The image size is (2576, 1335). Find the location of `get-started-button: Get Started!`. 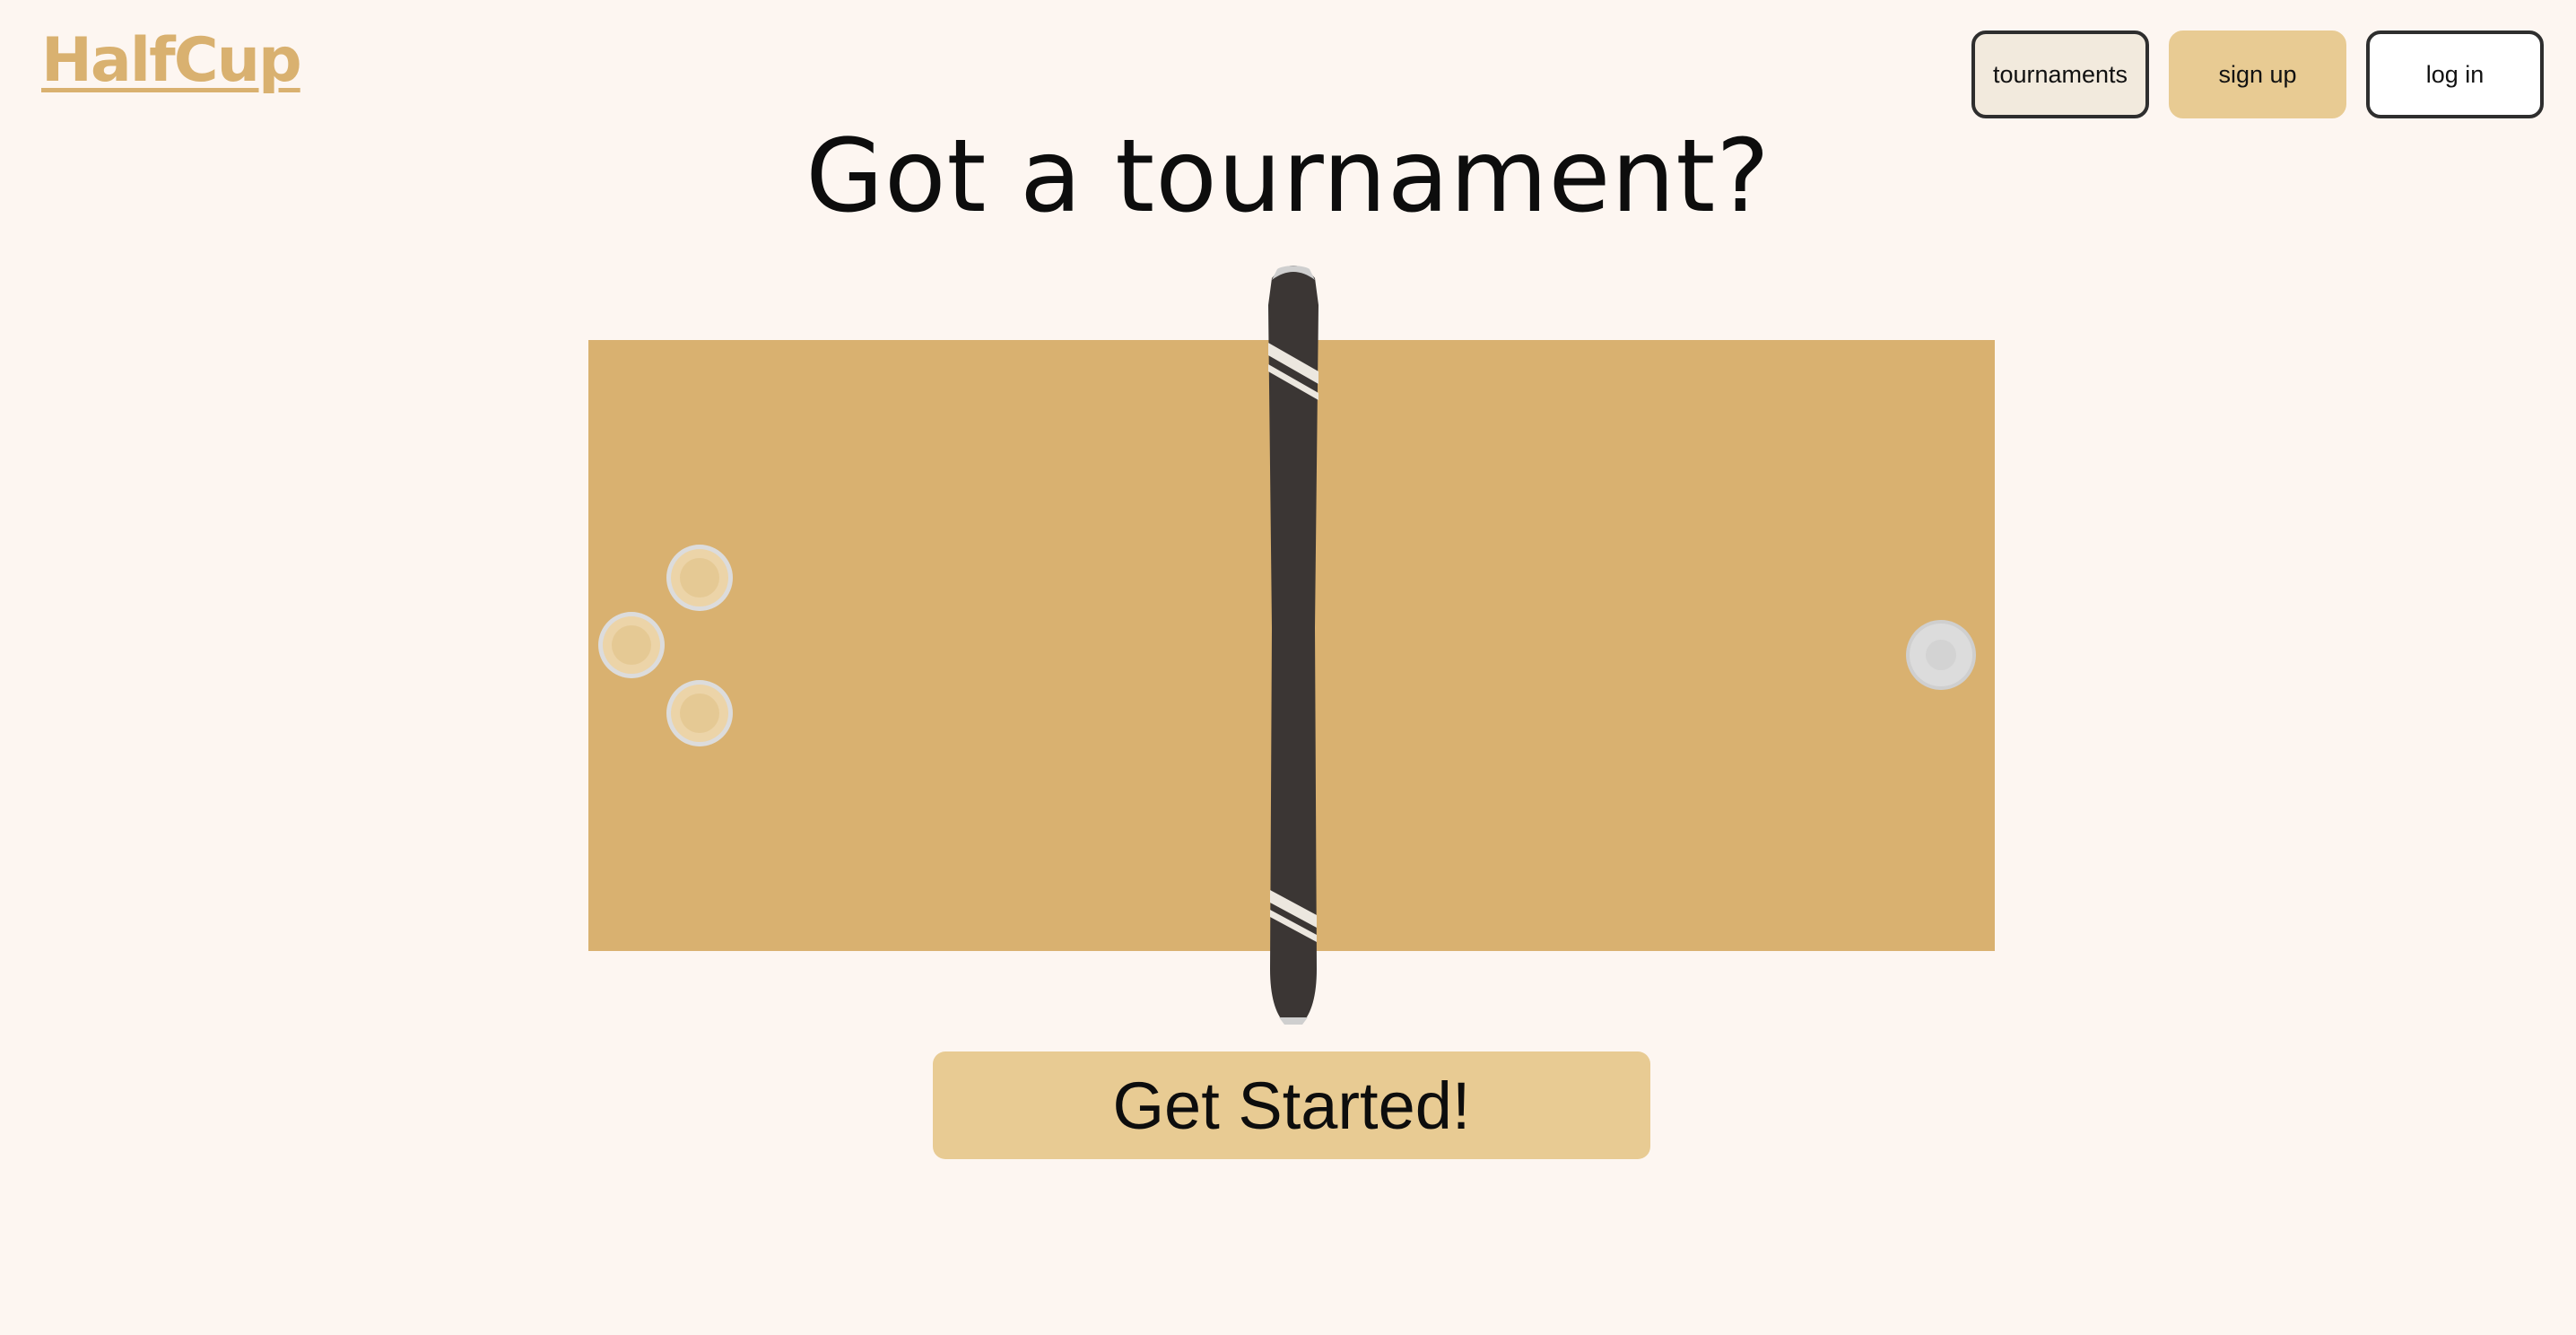

get-started-button: Get Started! is located at coordinates (1291, 1105).